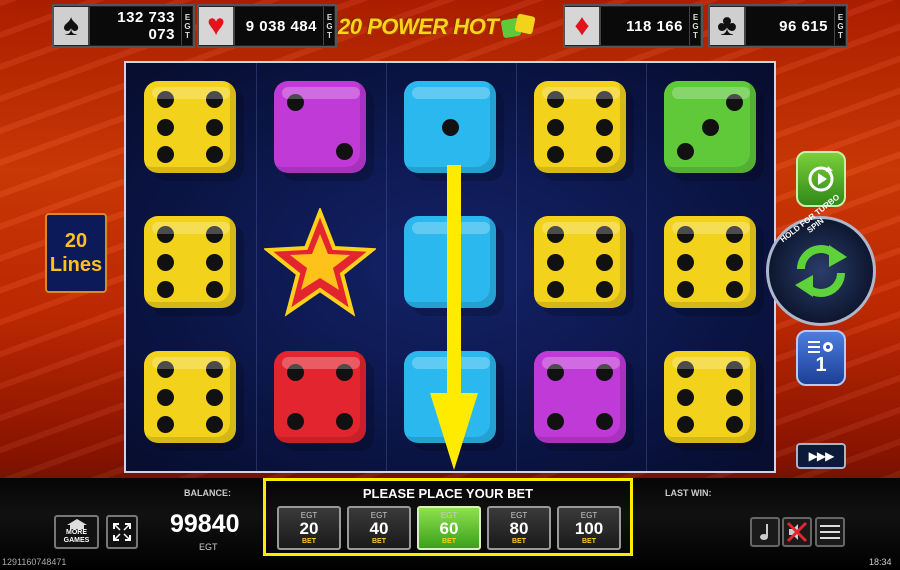  Describe the element at coordinates (123, 26) in the screenshot. I see `jackpot-spade: ♠ 132 733 073 EGT` at that location.